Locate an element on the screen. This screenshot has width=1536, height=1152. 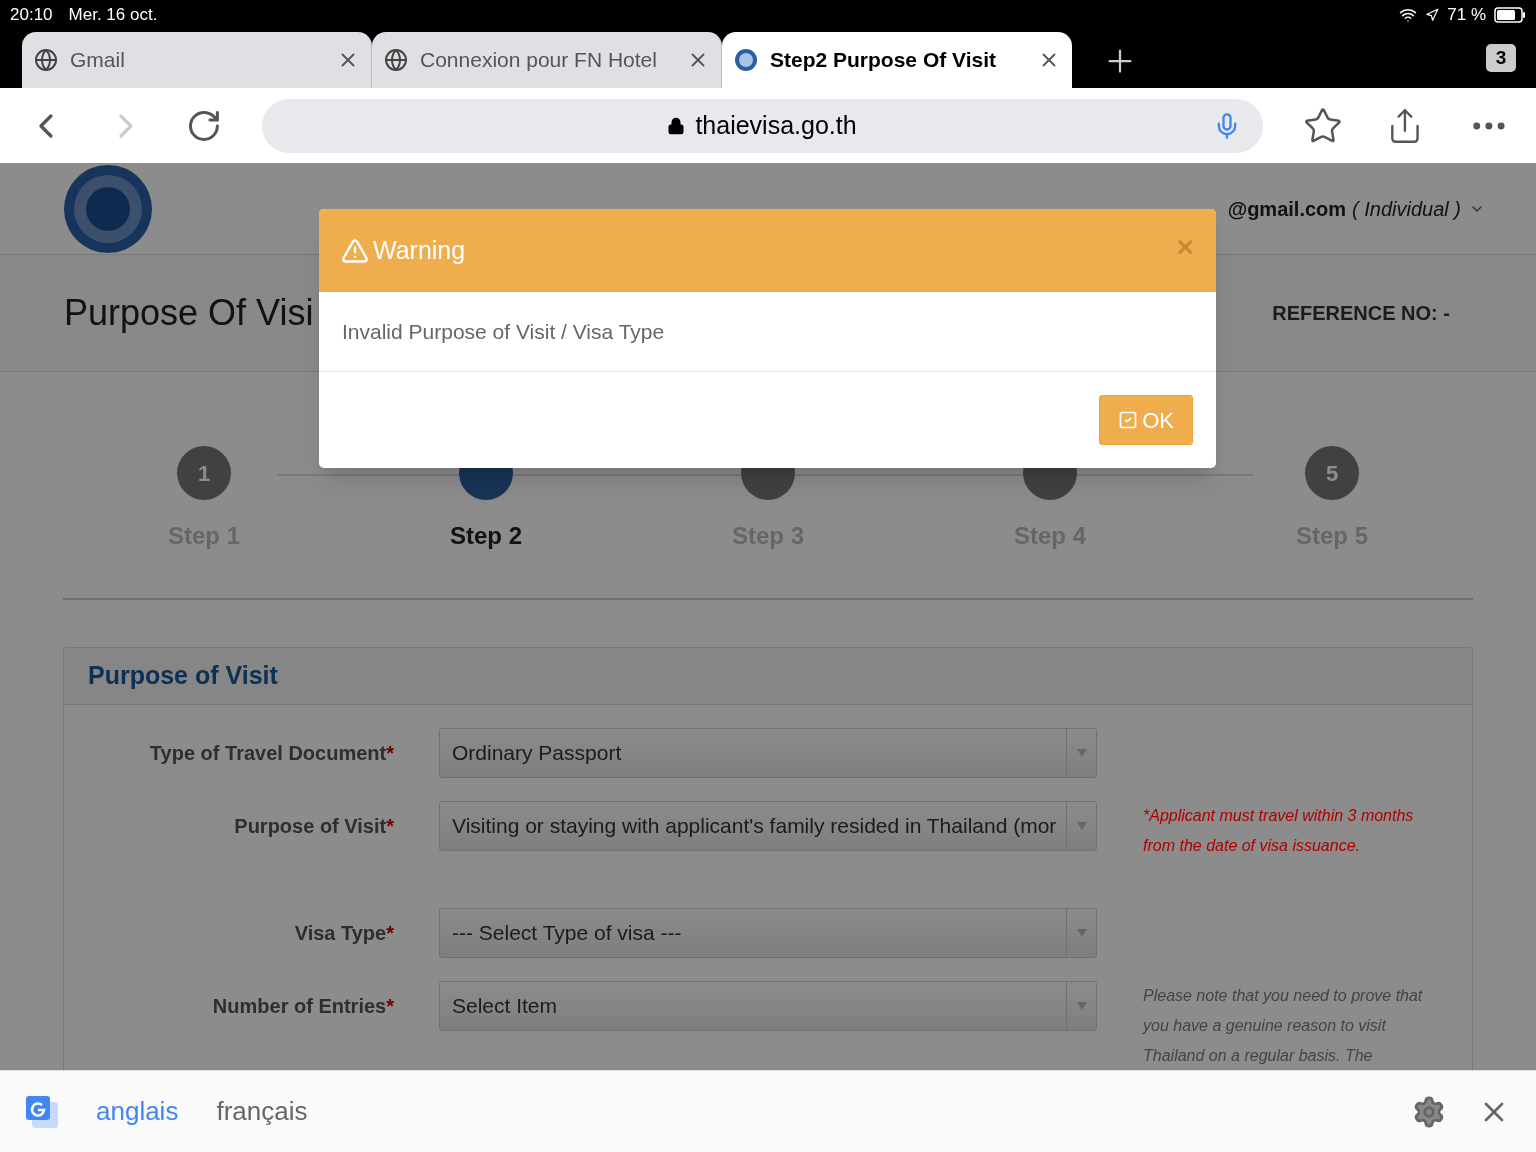
address-bar: thaievisa.go.th is located at coordinates (762, 125).